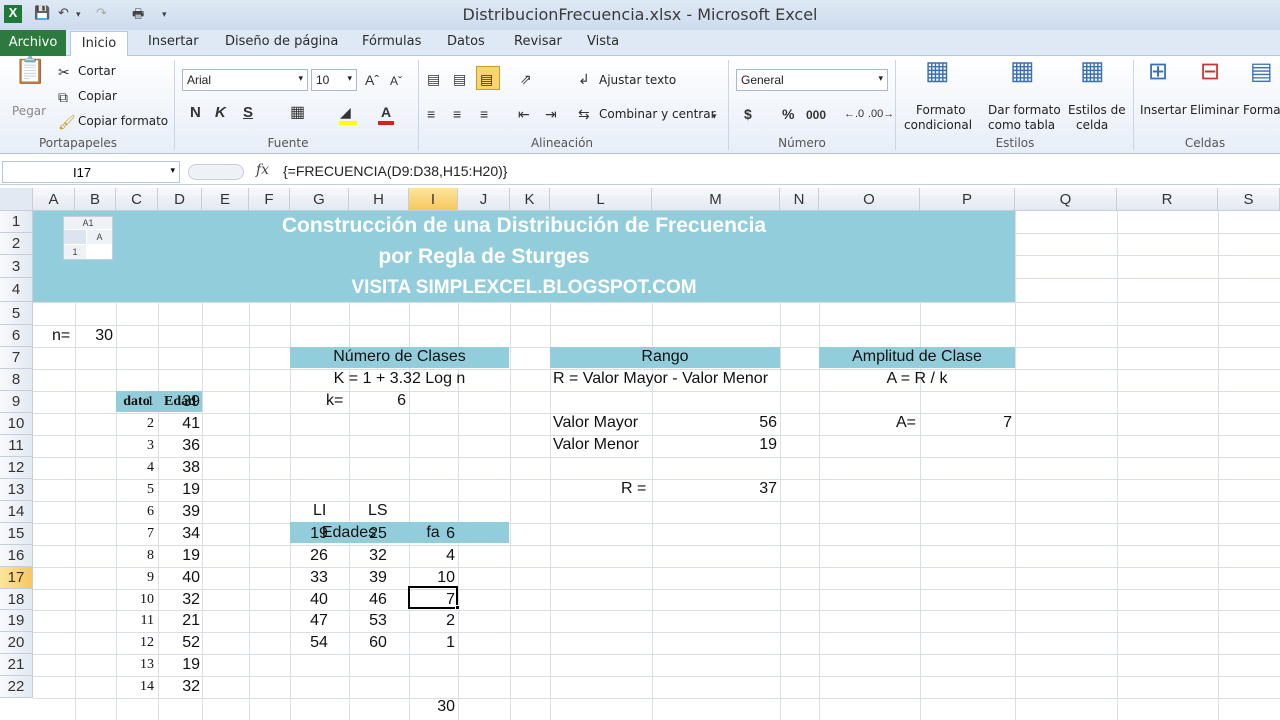 This screenshot has height=720, width=1280. I want to click on align-bottom-icon: ▤, so click(486, 79).